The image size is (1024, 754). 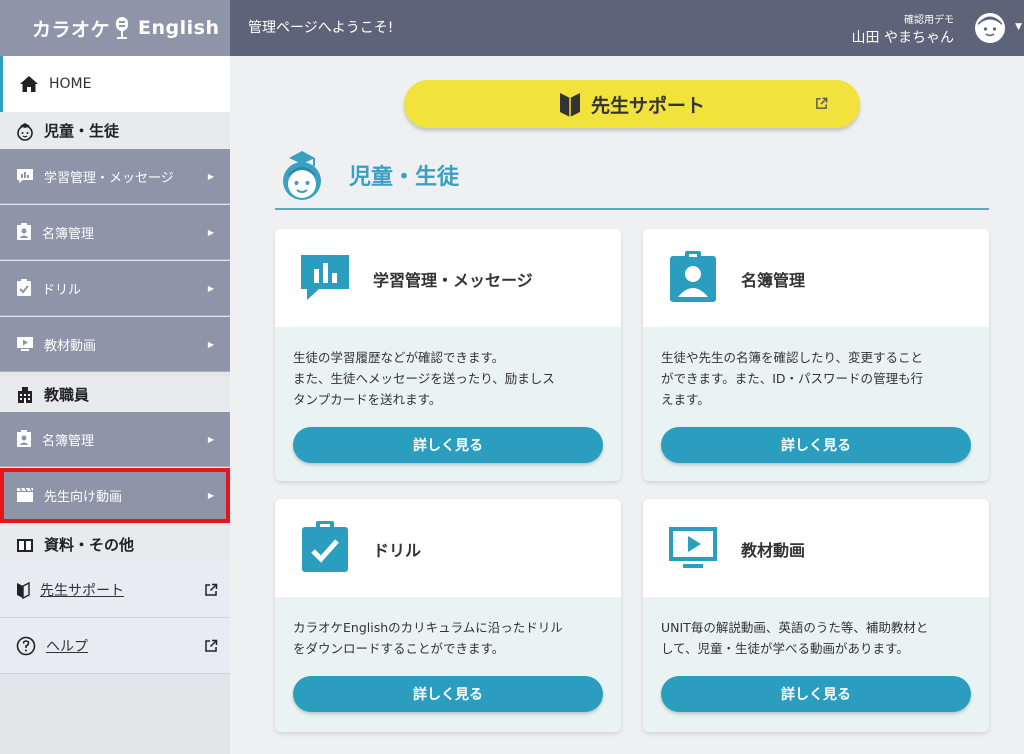 What do you see at coordinates (647, 105) in the screenshot?
I see `support-button-label: 先生サポート` at bounding box center [647, 105].